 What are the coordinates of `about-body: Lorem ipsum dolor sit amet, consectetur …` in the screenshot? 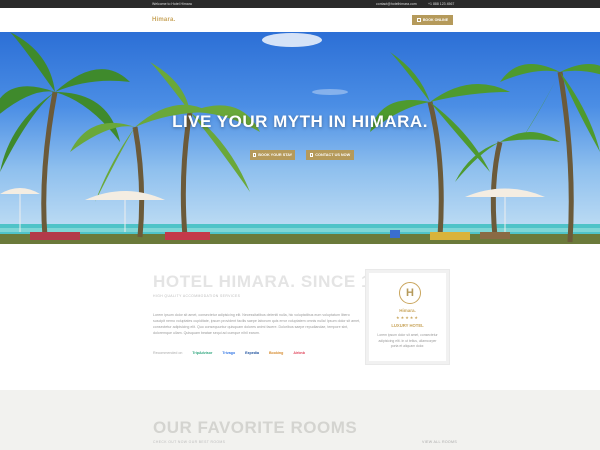 It's located at (257, 324).